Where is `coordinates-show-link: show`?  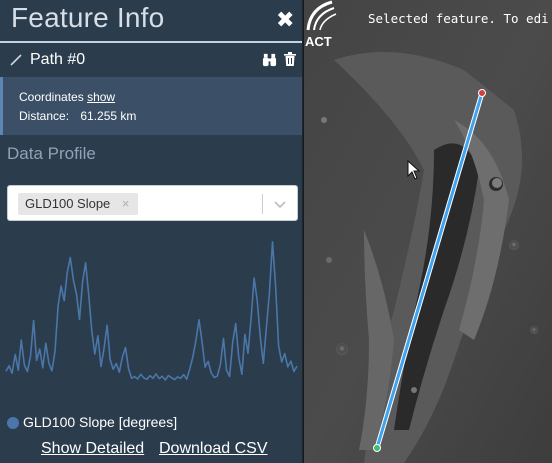 coordinates-show-link: show is located at coordinates (101, 97).